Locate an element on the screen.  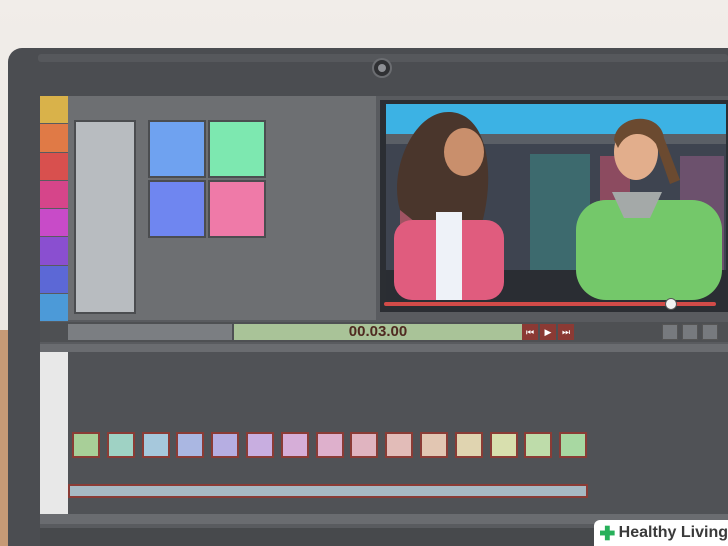
next-frame-button: ⏭ is located at coordinates (566, 332).